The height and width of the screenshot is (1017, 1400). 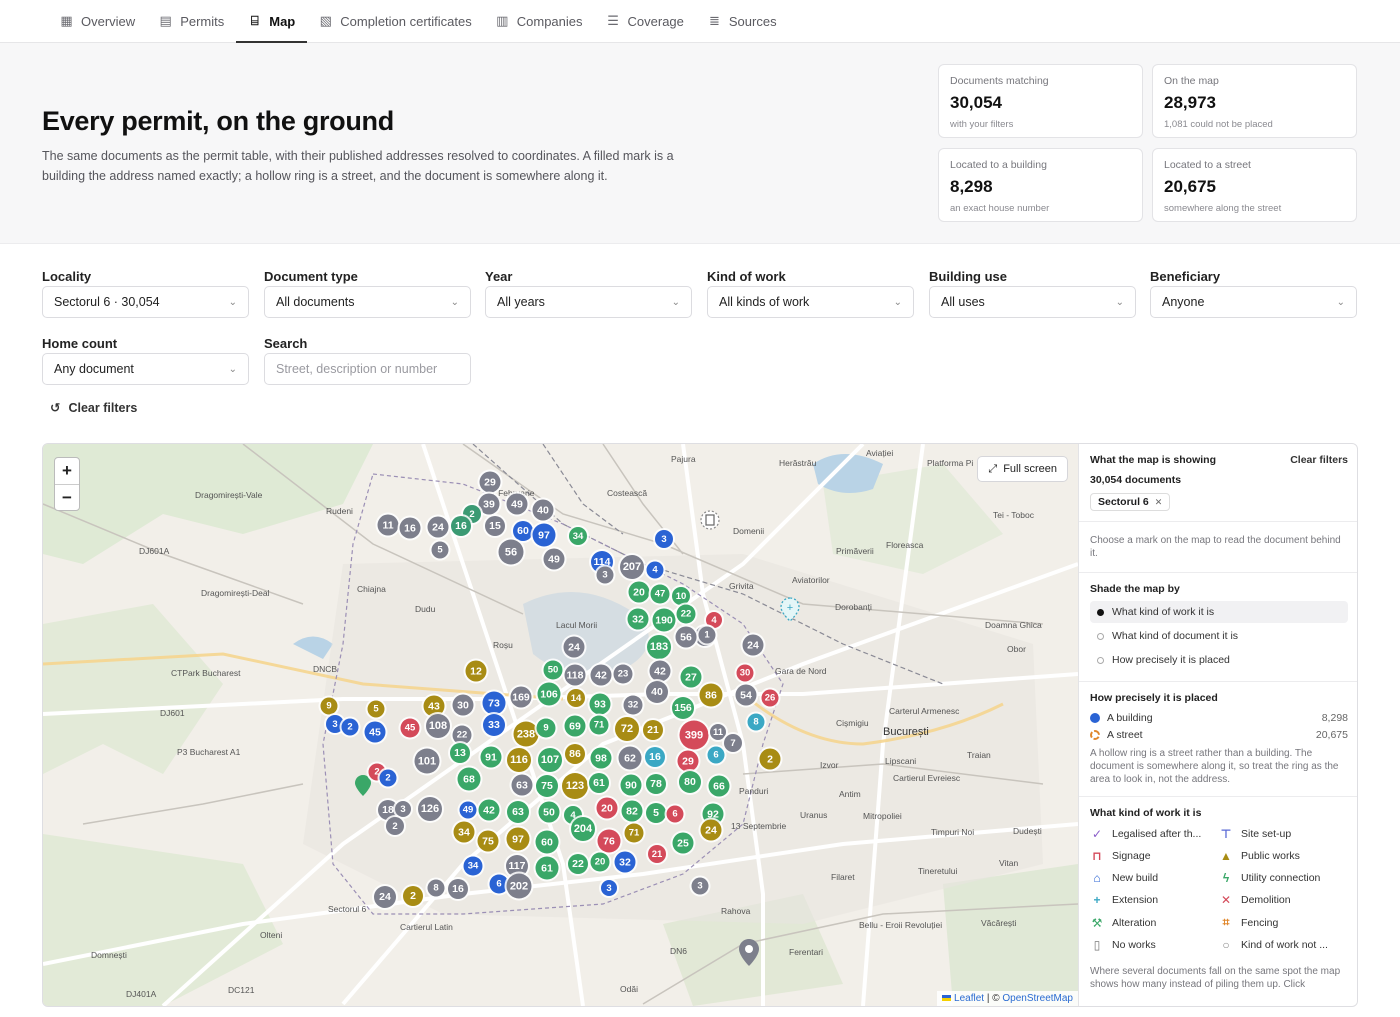 I want to click on map-cluster-marker: 11, so click(x=388, y=525).